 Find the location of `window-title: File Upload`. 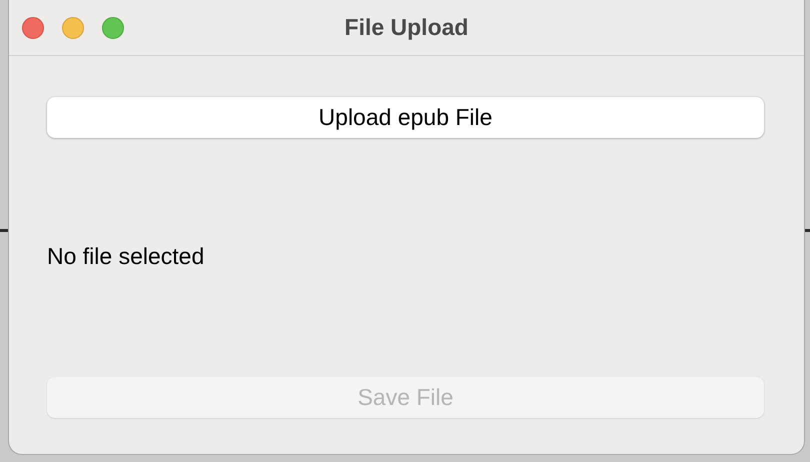

window-title: File Upload is located at coordinates (406, 27).